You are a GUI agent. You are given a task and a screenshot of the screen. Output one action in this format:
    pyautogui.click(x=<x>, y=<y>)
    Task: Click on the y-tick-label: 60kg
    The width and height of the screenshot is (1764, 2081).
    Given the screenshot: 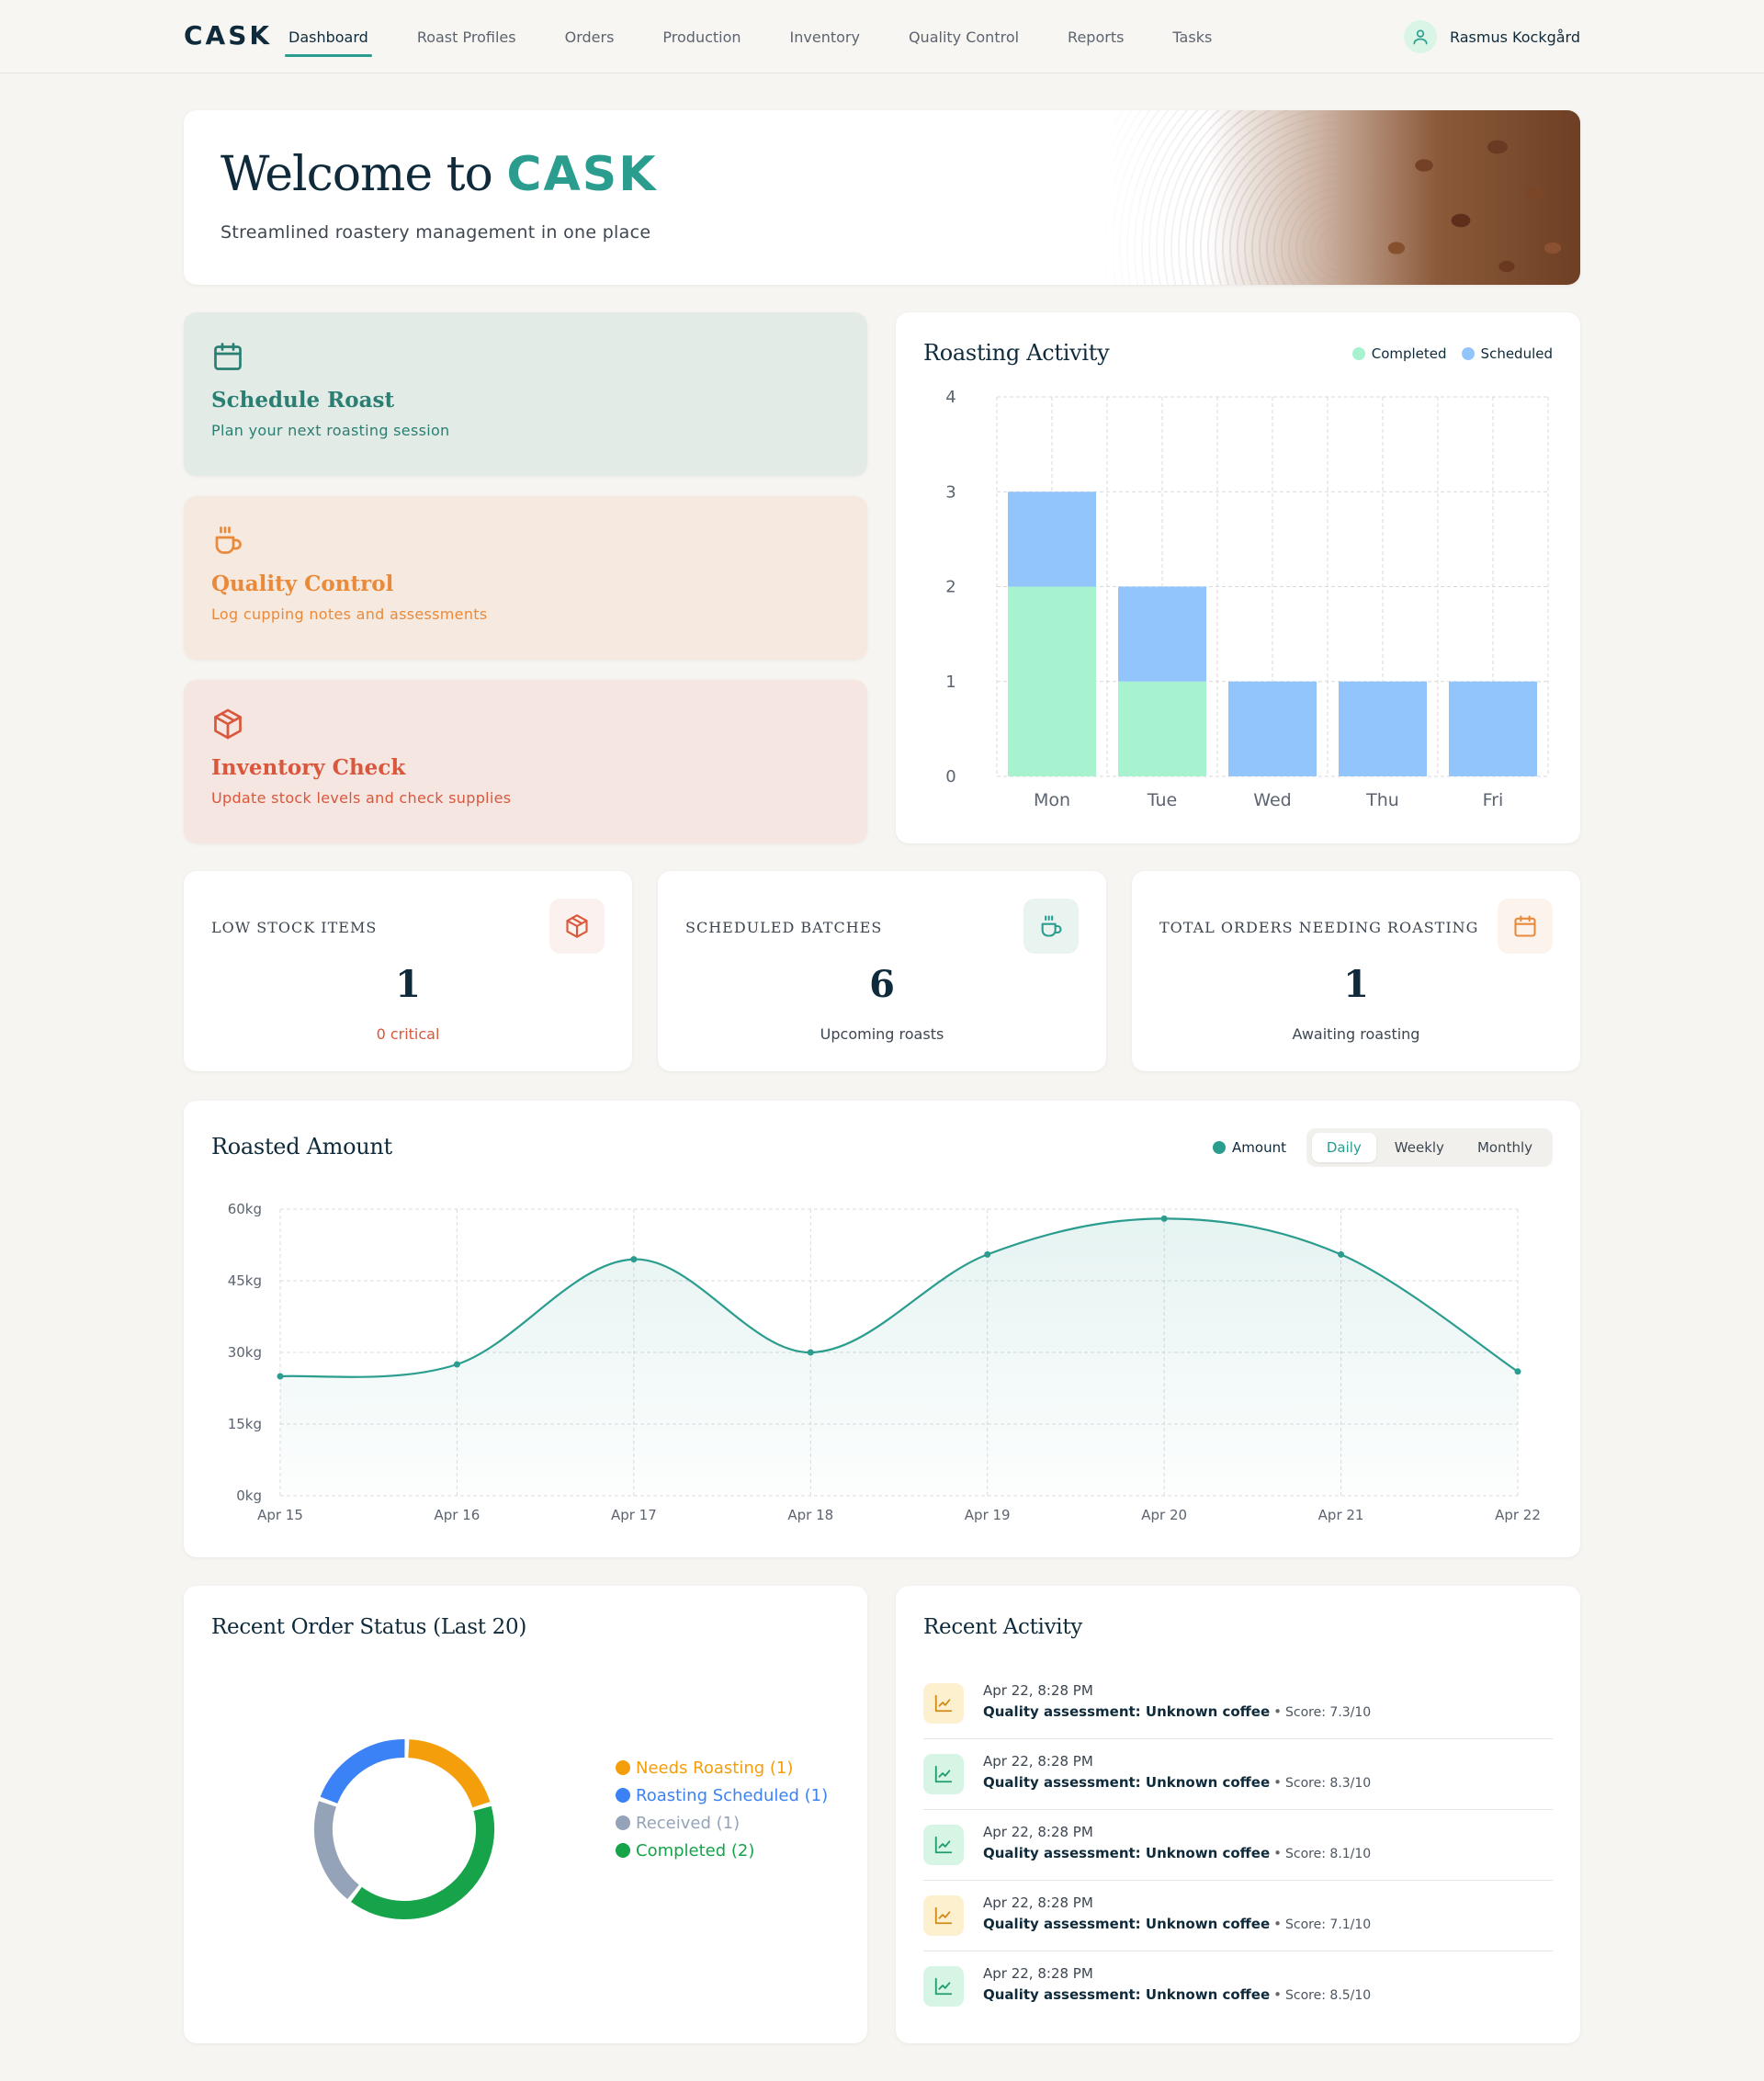 What is the action you would take?
    pyautogui.click(x=245, y=1209)
    